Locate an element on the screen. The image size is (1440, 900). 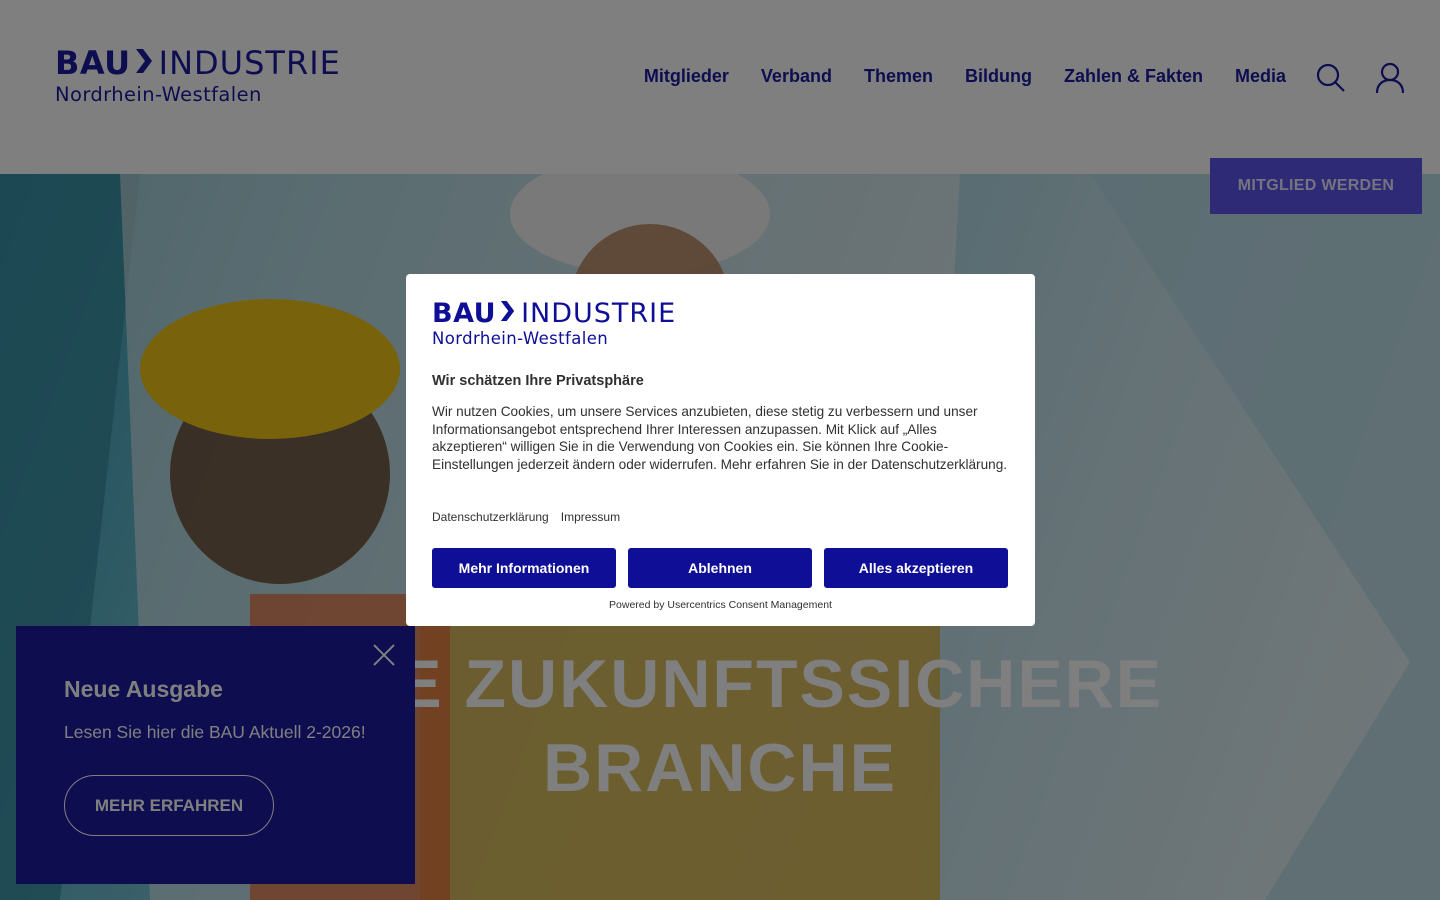
deny-button: Ablehnen is located at coordinates (720, 568).